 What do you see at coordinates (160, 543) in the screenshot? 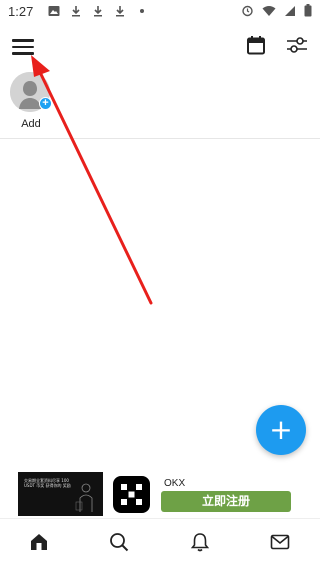
I see `bottom-nav` at bounding box center [160, 543].